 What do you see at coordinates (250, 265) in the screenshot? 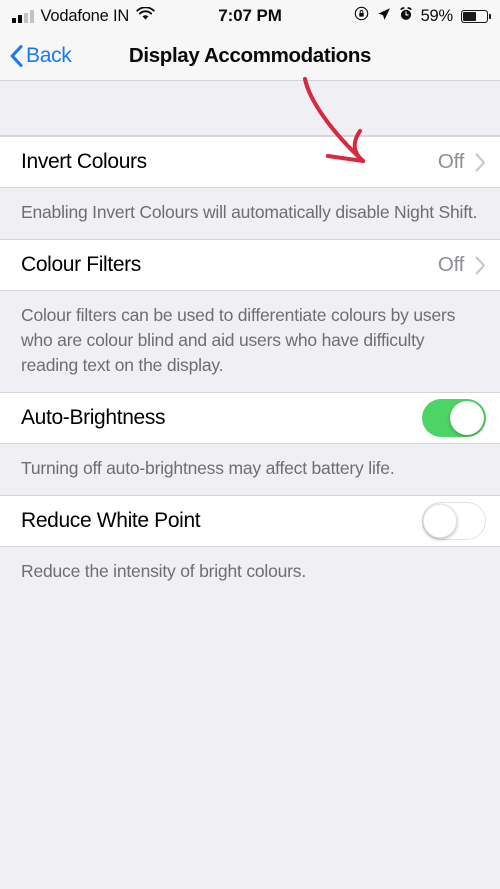
I see `setting-row-colour-filters: Colour Filters Off` at bounding box center [250, 265].